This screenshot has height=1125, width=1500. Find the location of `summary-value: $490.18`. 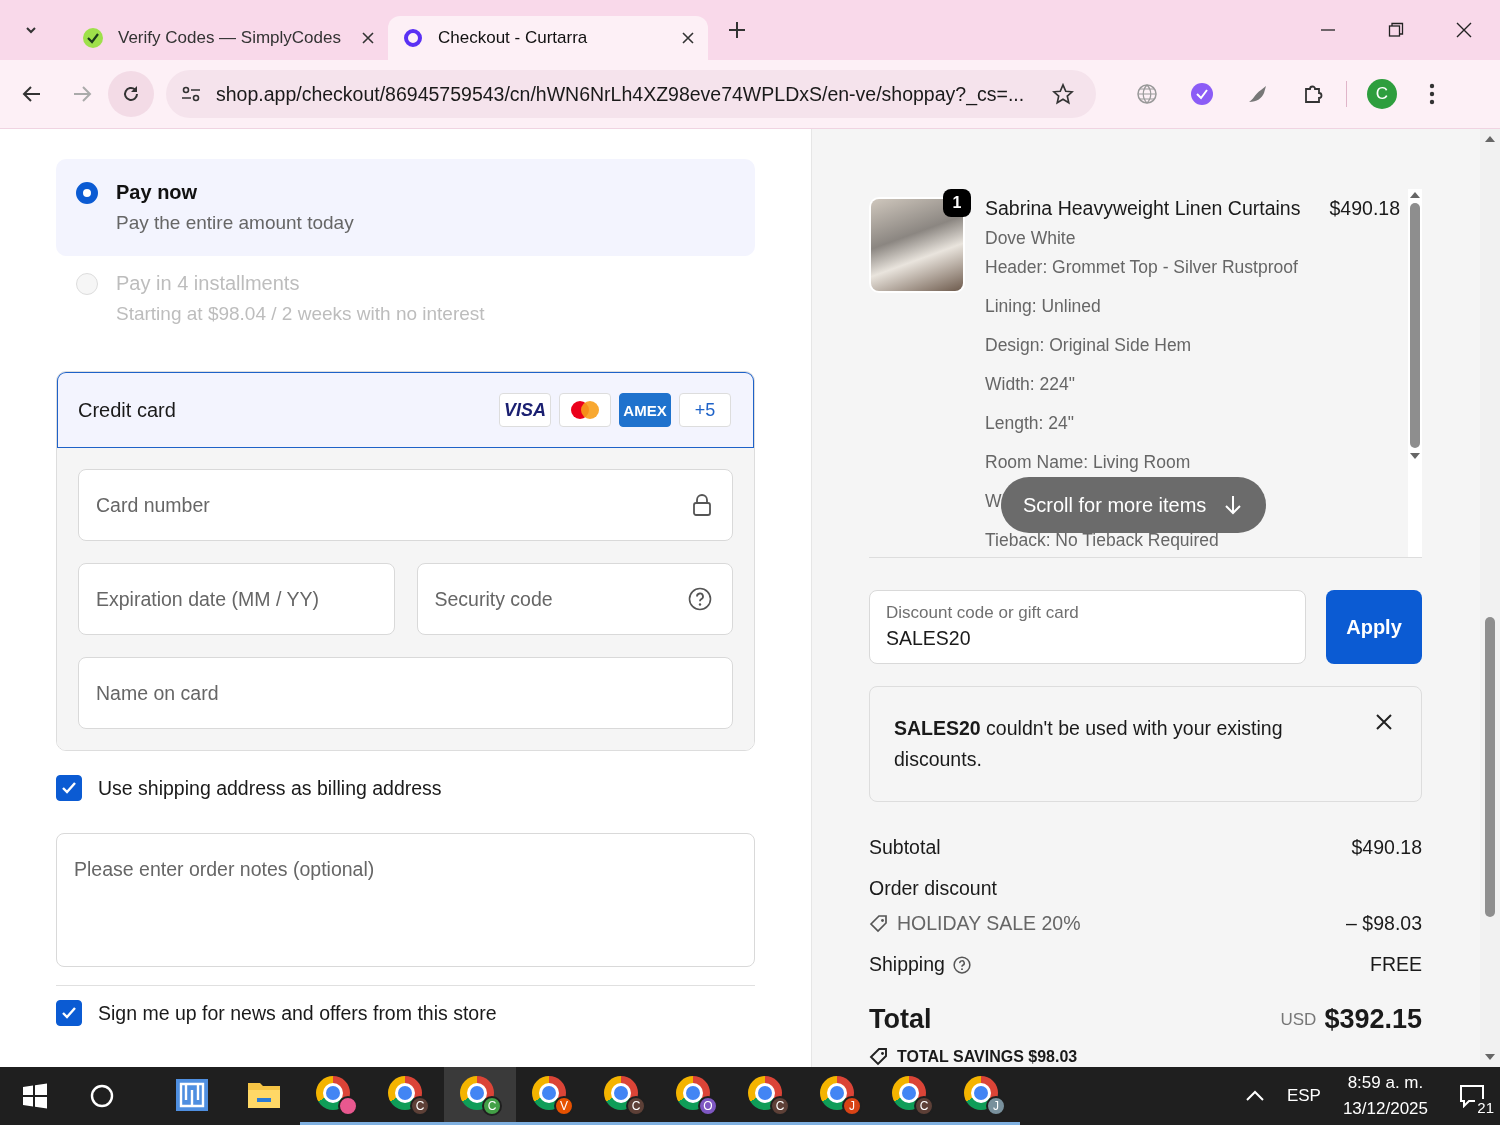

summary-value: $490.18 is located at coordinates (1386, 847).